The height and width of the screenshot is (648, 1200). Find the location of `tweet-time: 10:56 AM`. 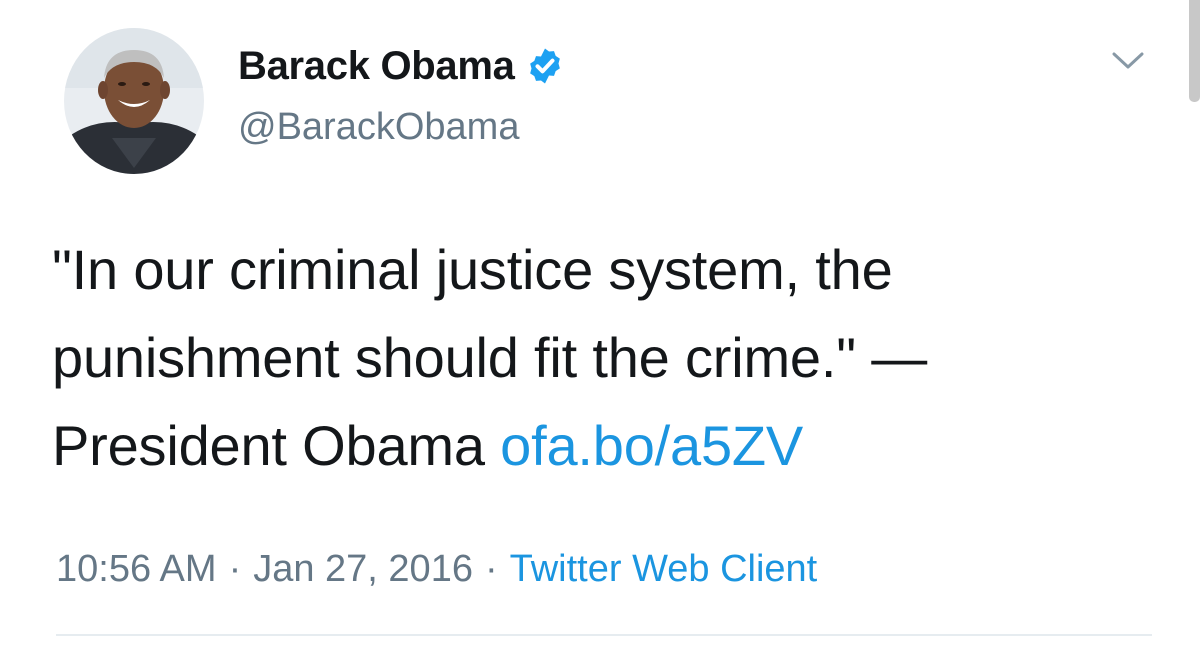

tweet-time: 10:56 AM is located at coordinates (136, 569).